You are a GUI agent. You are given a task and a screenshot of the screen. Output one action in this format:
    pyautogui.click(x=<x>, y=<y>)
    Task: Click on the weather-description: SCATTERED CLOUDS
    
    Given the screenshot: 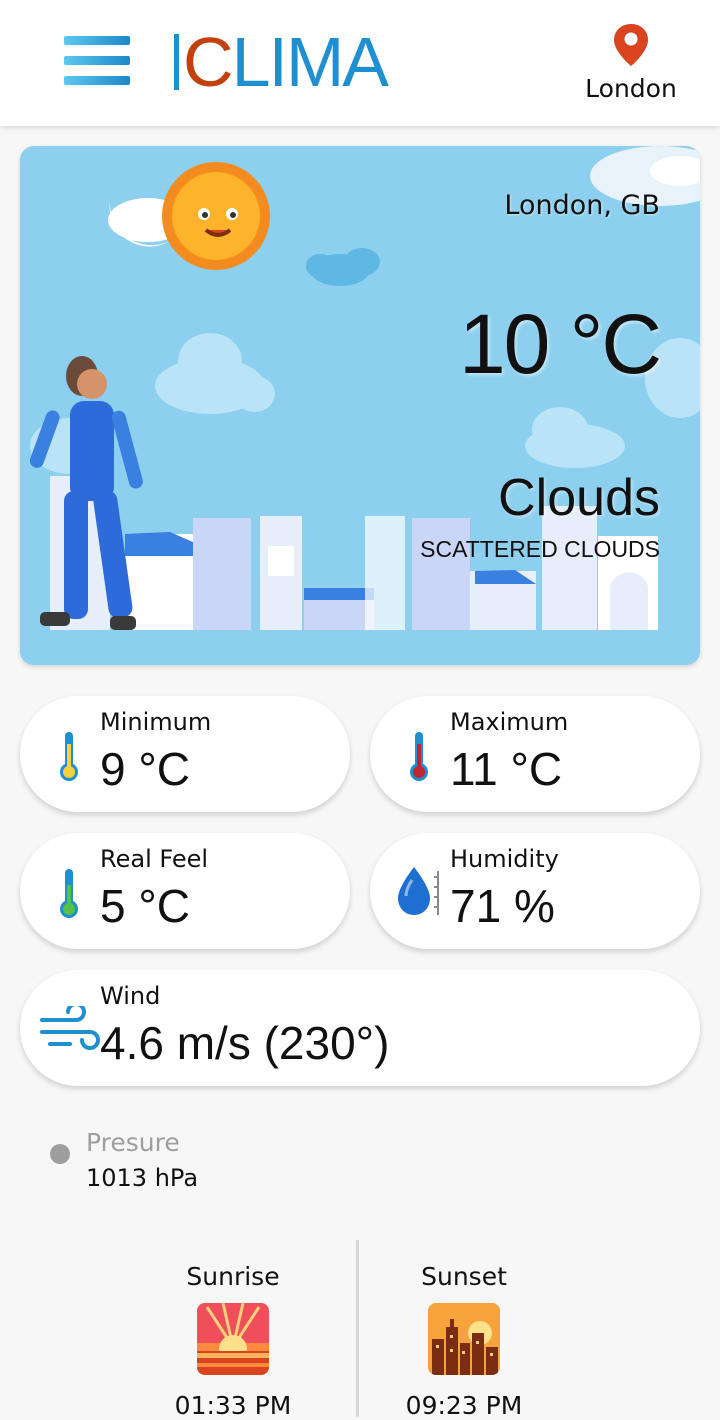 What is the action you would take?
    pyautogui.click(x=540, y=549)
    